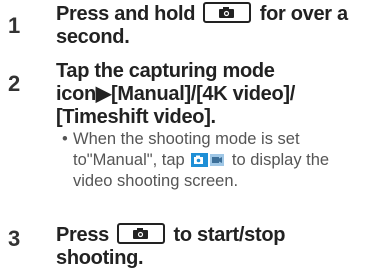  What do you see at coordinates (176, 94) in the screenshot?
I see `step-title-line: icon▶[Manual]/[4K video]/` at bounding box center [176, 94].